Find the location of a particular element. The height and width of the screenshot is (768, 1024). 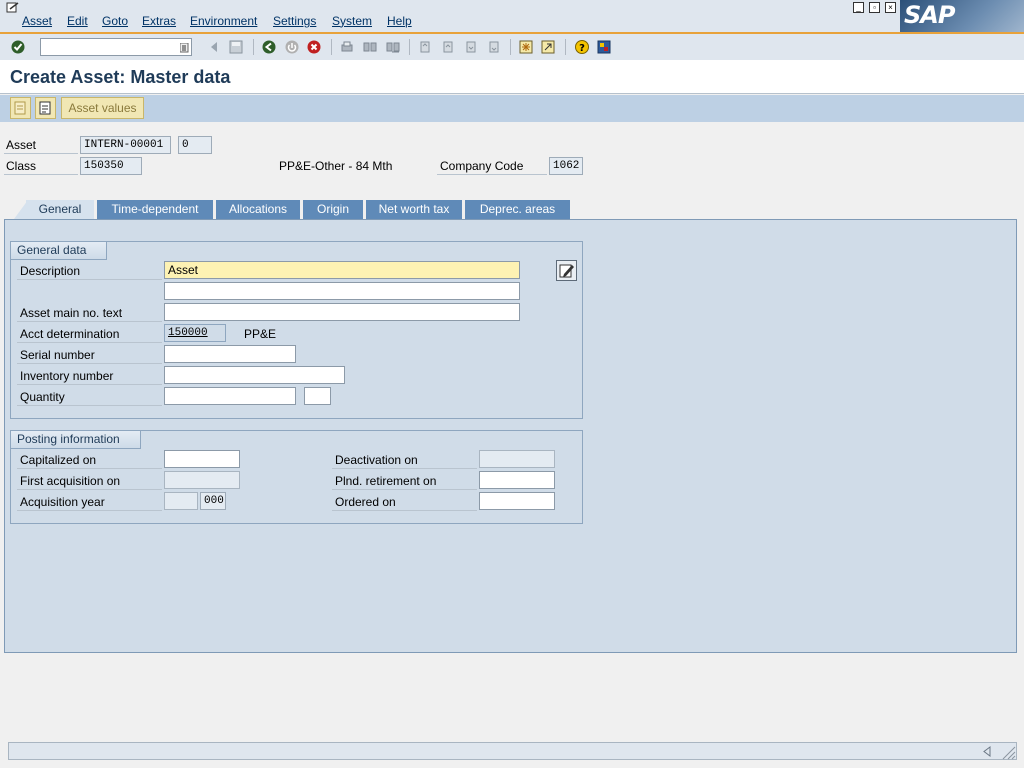

acquisition-year-field is located at coordinates (181, 501).